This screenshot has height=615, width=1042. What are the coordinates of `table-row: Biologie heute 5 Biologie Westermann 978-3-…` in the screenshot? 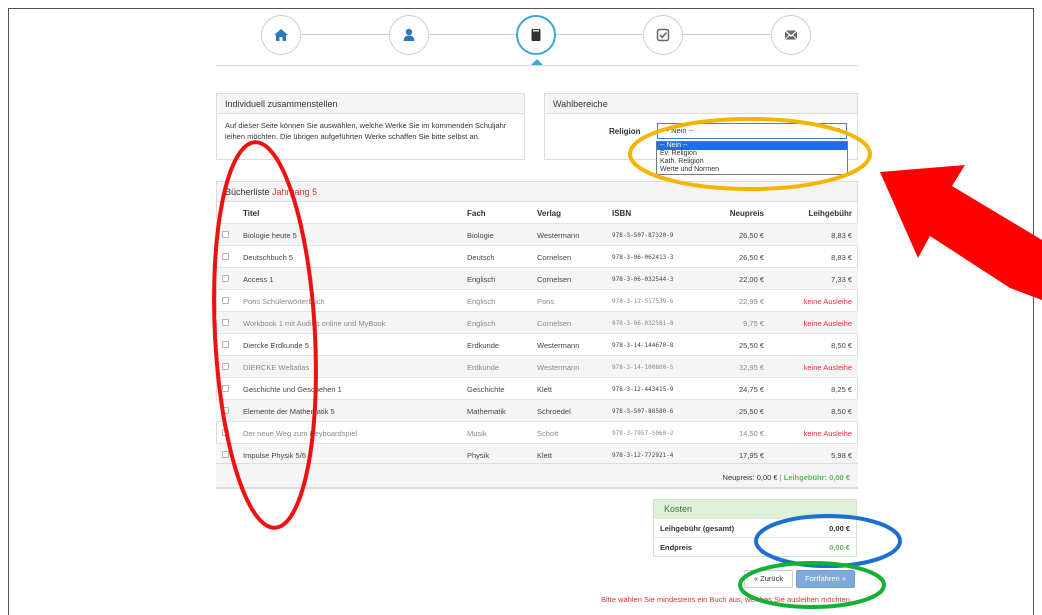 It's located at (537, 234).